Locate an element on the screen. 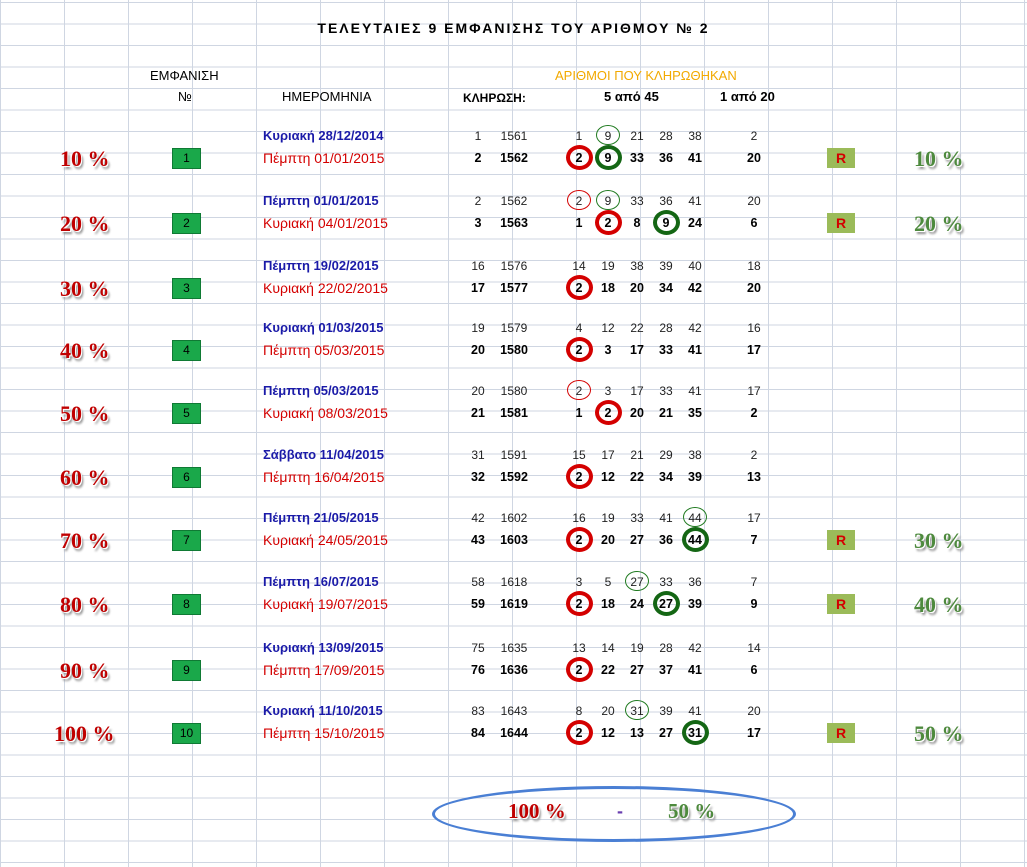 Image resolution: width=1027 pixels, height=867 pixels. number-value: 3 is located at coordinates (608, 391).